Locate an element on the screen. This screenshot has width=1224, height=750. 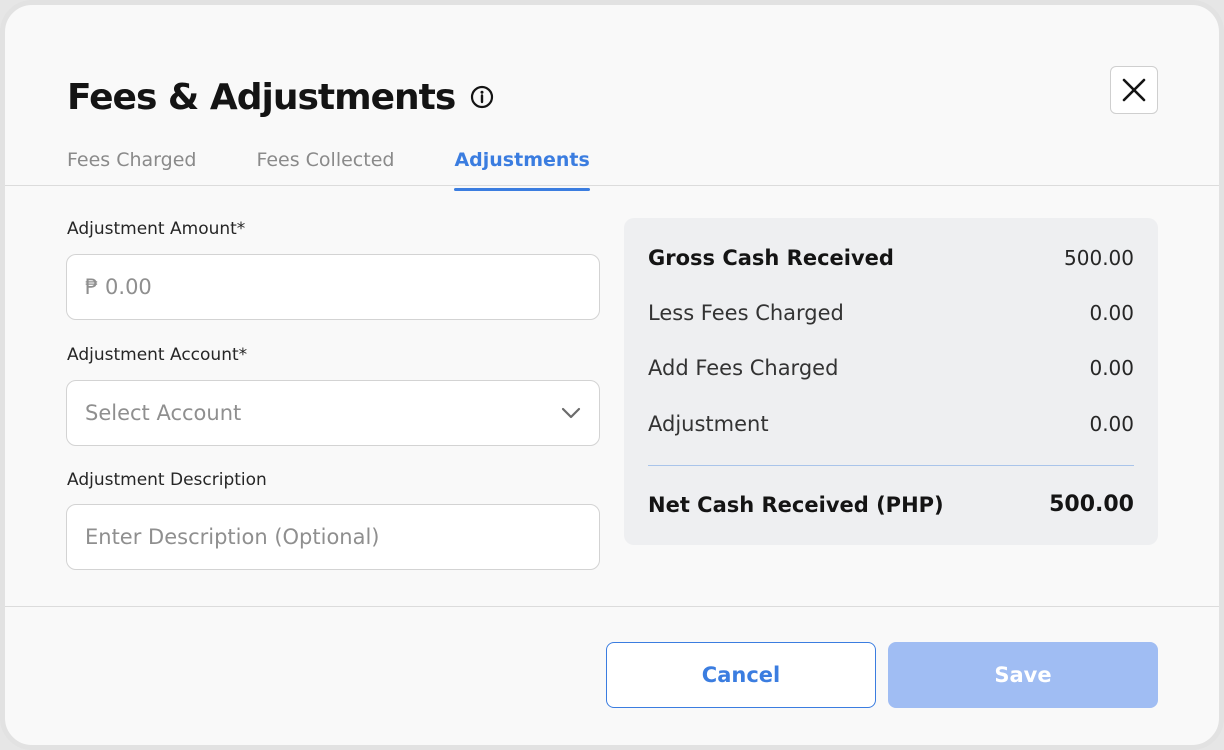
summary-row-net: Net Cash Received (PHP) 500.00 is located at coordinates (891, 504).